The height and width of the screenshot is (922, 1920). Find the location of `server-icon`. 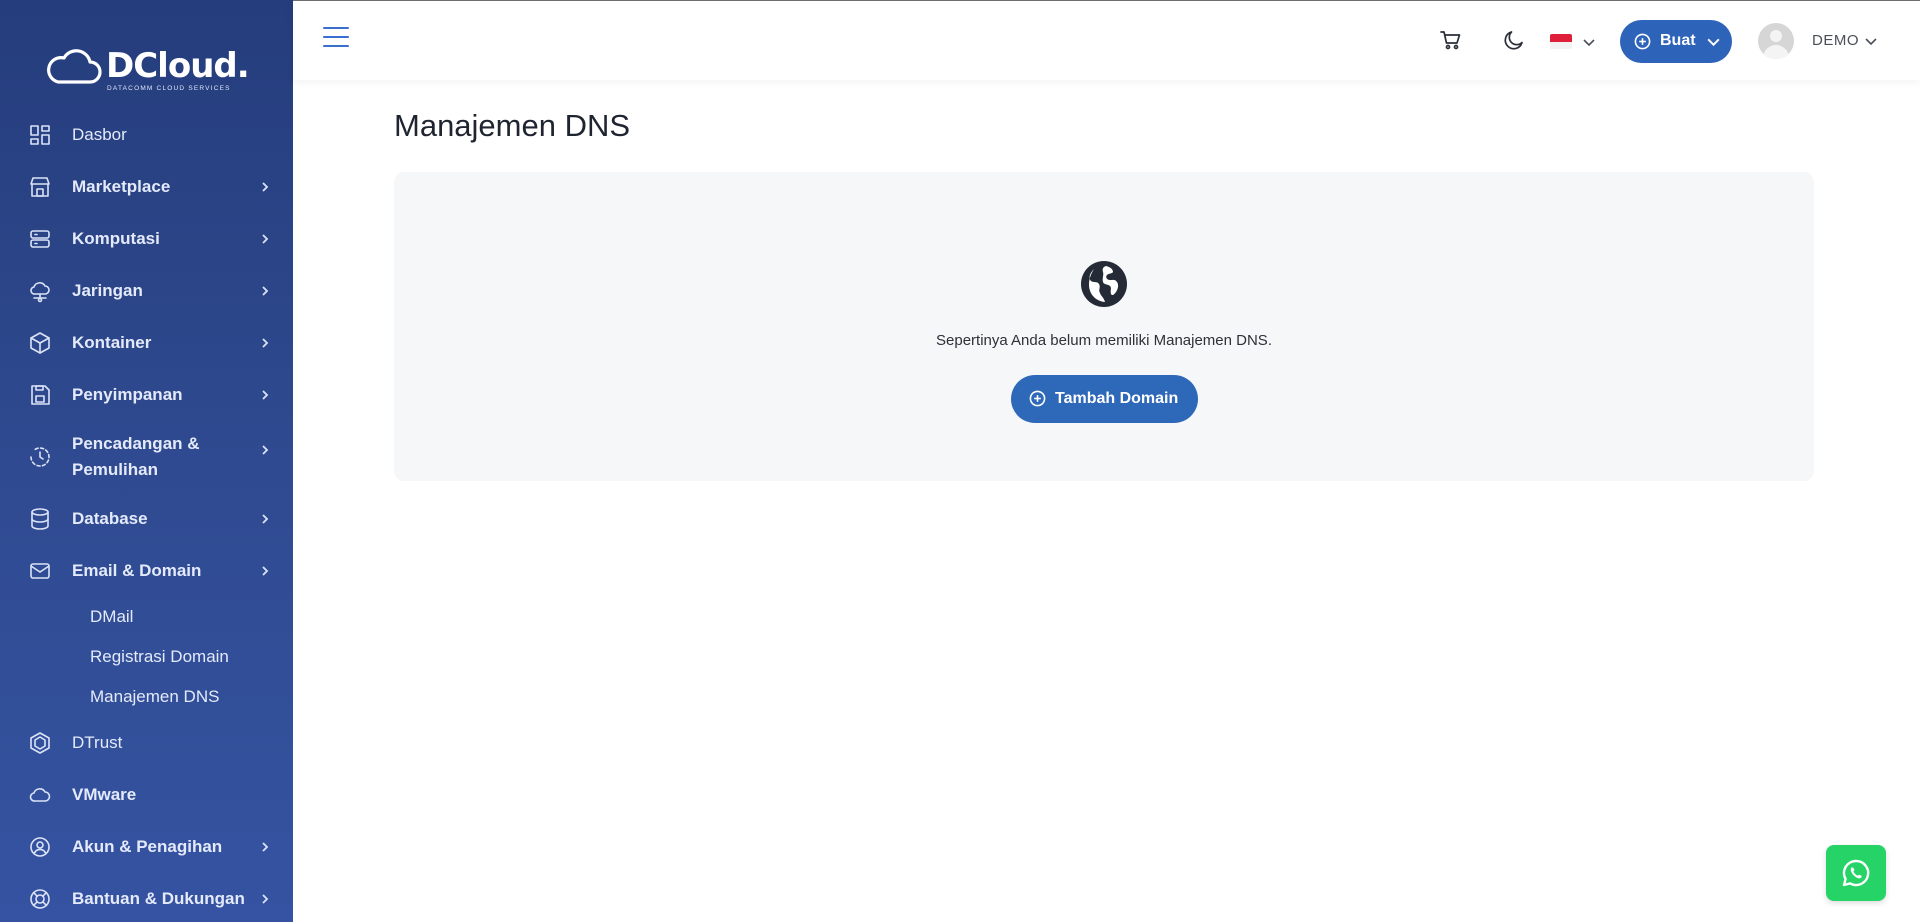

server-icon is located at coordinates (40, 239).